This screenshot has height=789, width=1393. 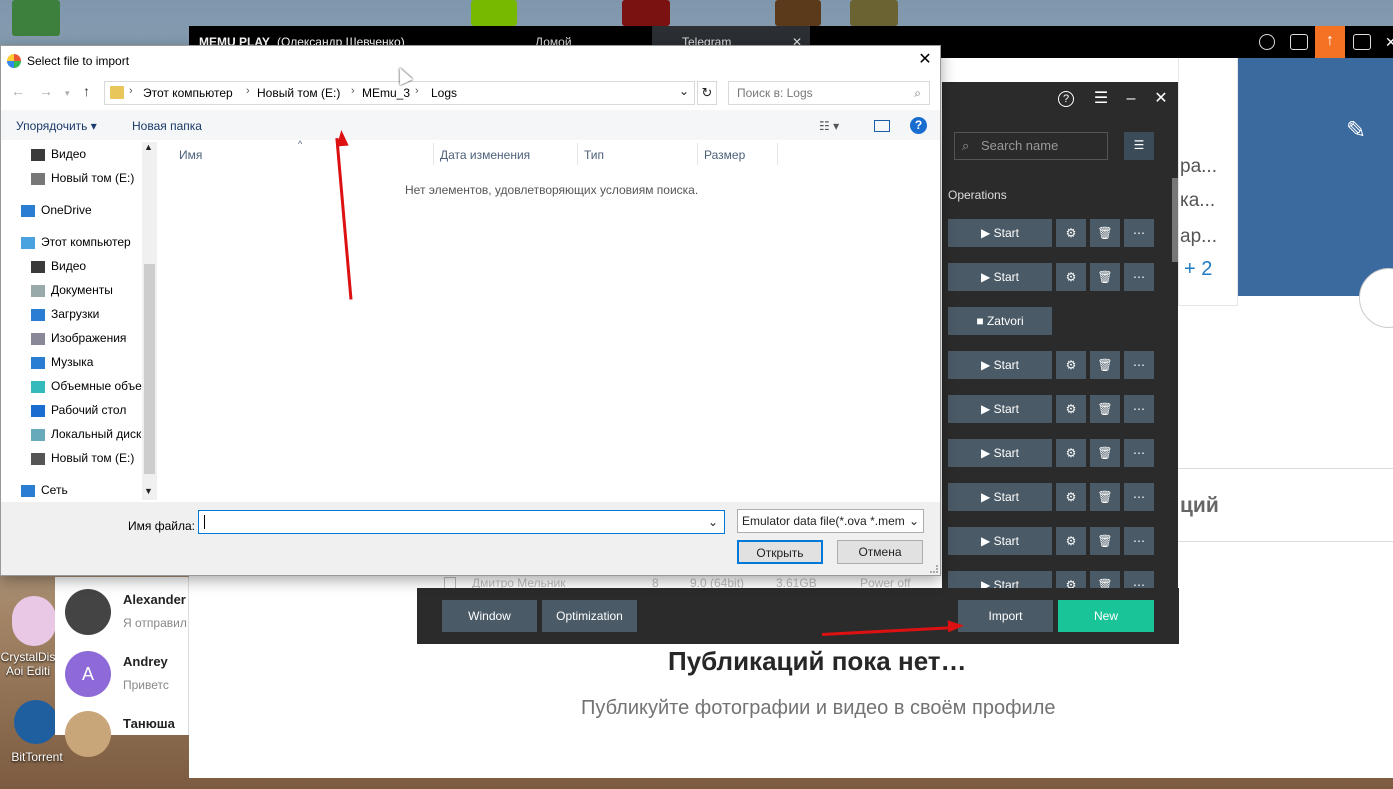 What do you see at coordinates (830, 521) in the screenshot?
I see `filetype-select: Emulator data file(*.ova *.mem ⌄` at bounding box center [830, 521].